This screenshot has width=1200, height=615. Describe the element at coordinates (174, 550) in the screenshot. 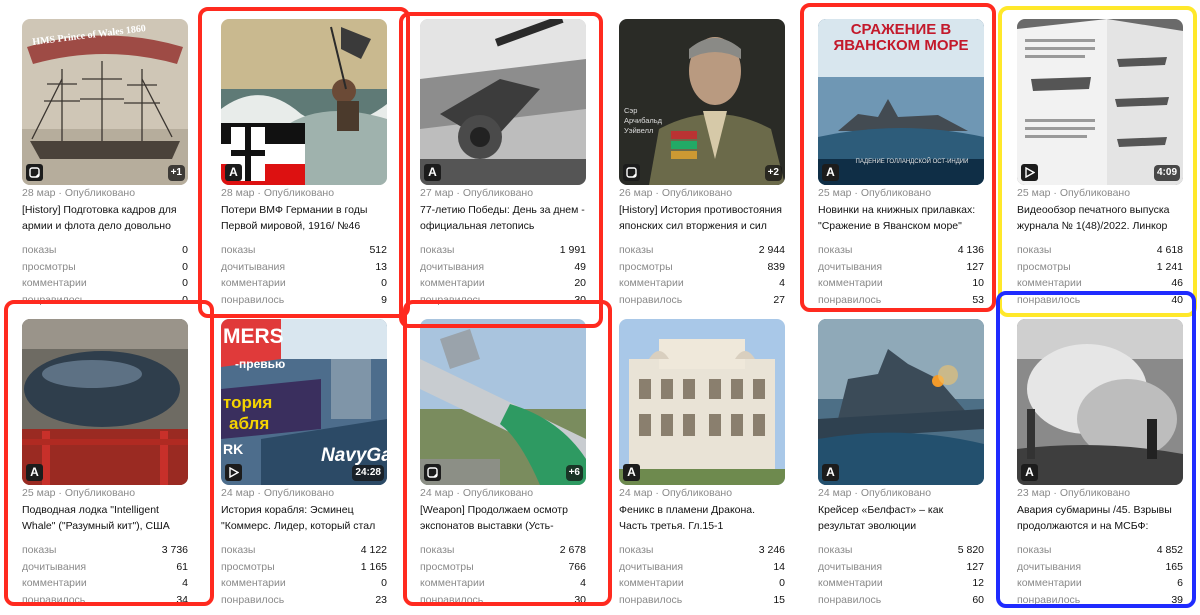

I see `stat-value: 3 736` at that location.